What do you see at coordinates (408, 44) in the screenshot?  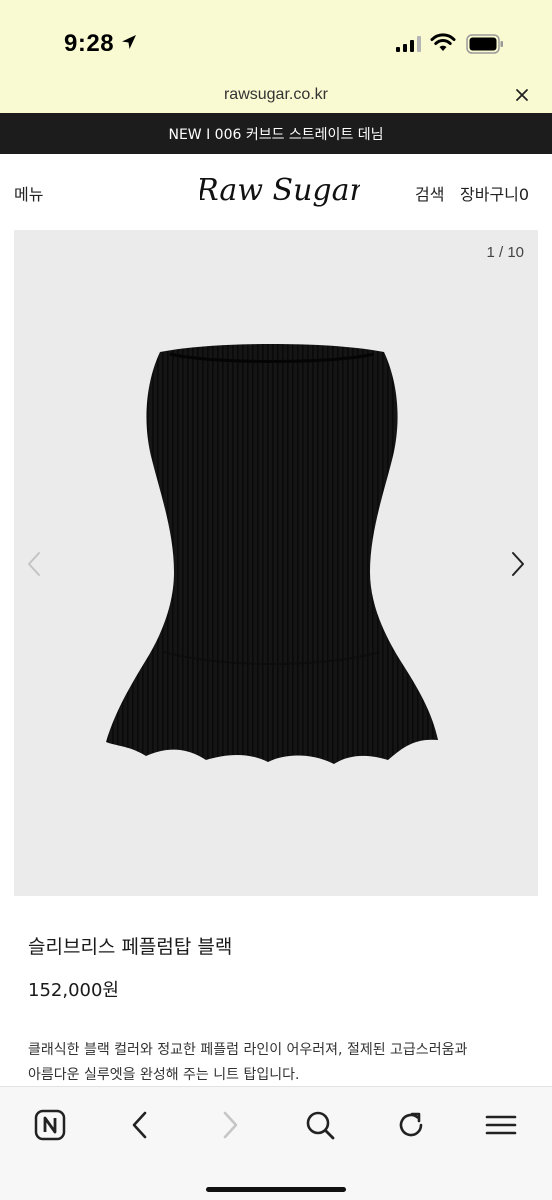 I see `cellular-signal-icon` at bounding box center [408, 44].